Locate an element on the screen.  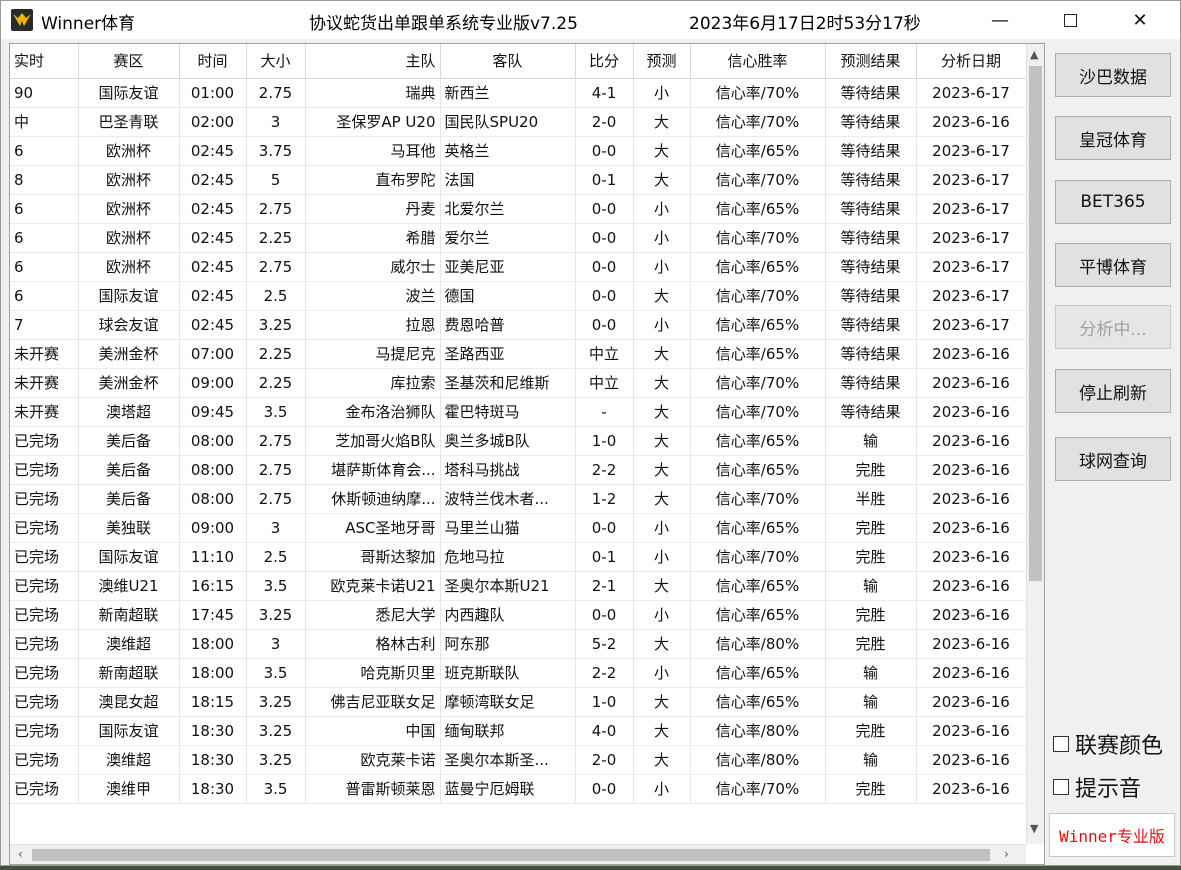
cell-away-team: 摩顿湾联女足 is located at coordinates (508, 702).